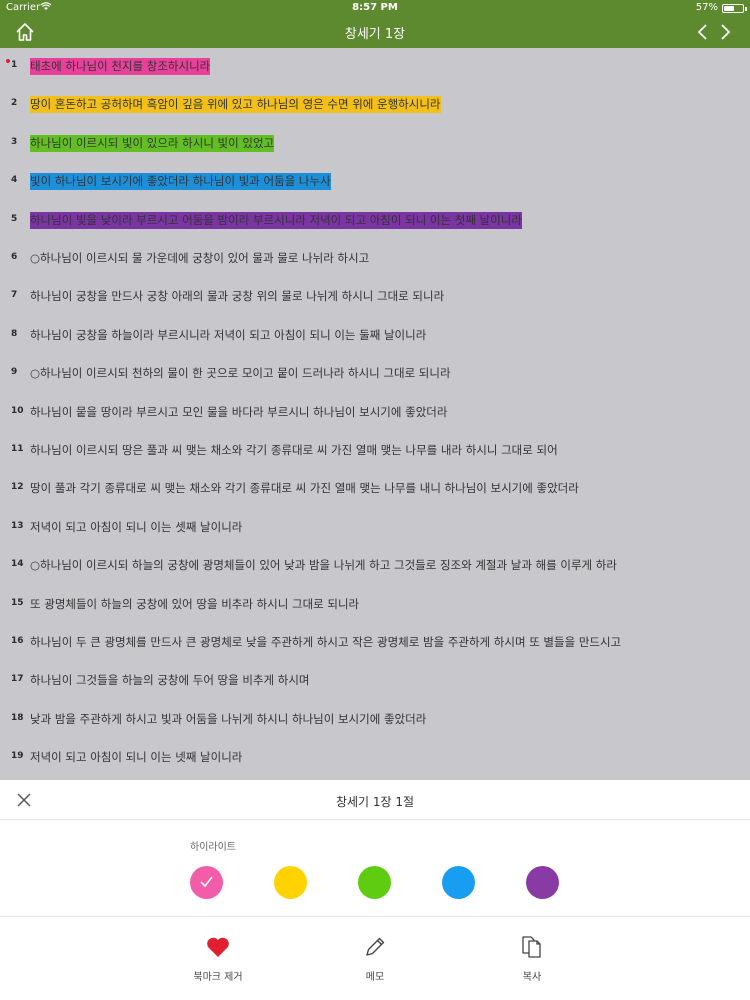  Describe the element at coordinates (375, 916) in the screenshot. I see `divider` at that location.